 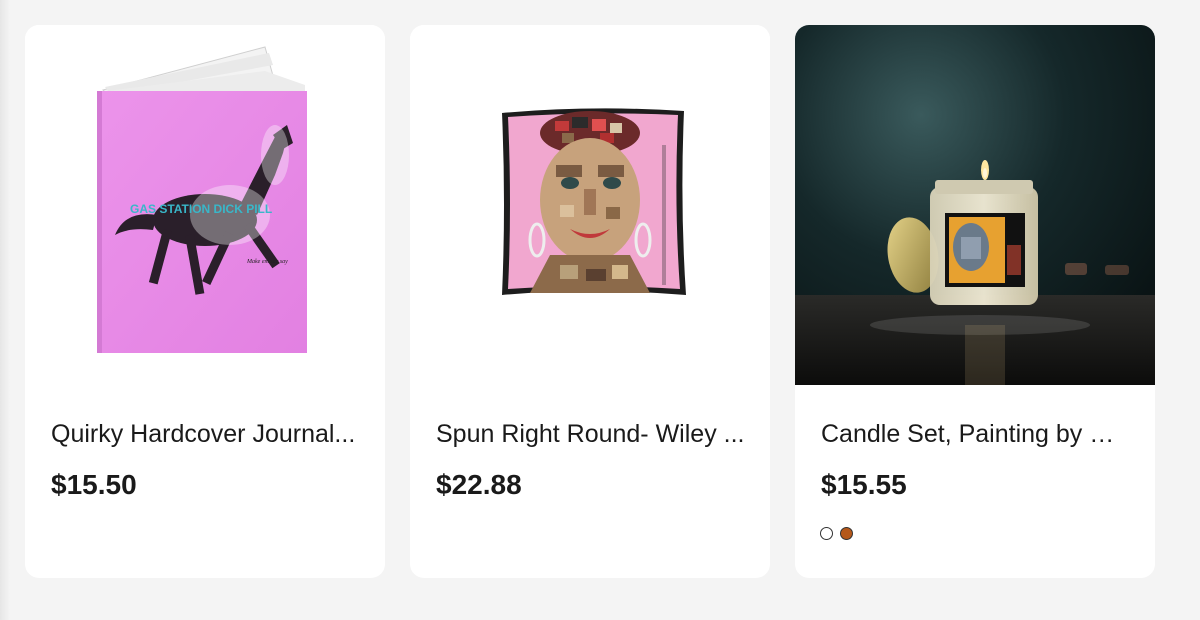 What do you see at coordinates (826, 533) in the screenshot?
I see `color-swatch-white` at bounding box center [826, 533].